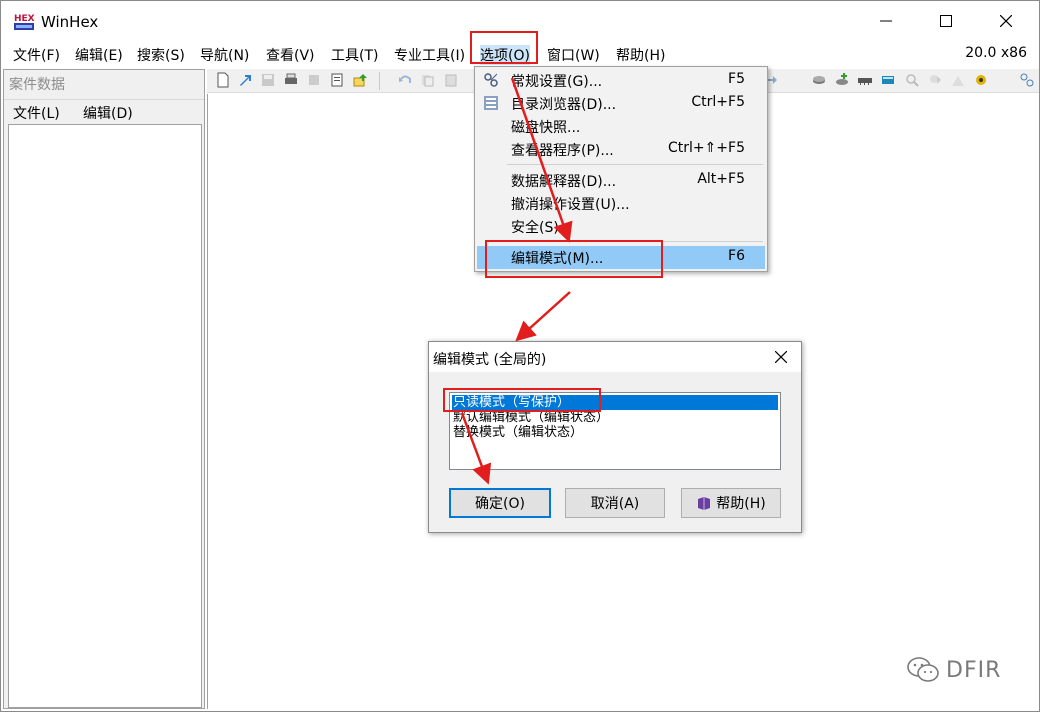 This screenshot has width=1040, height=712. I want to click on ok-button: 确定(O), so click(500, 503).